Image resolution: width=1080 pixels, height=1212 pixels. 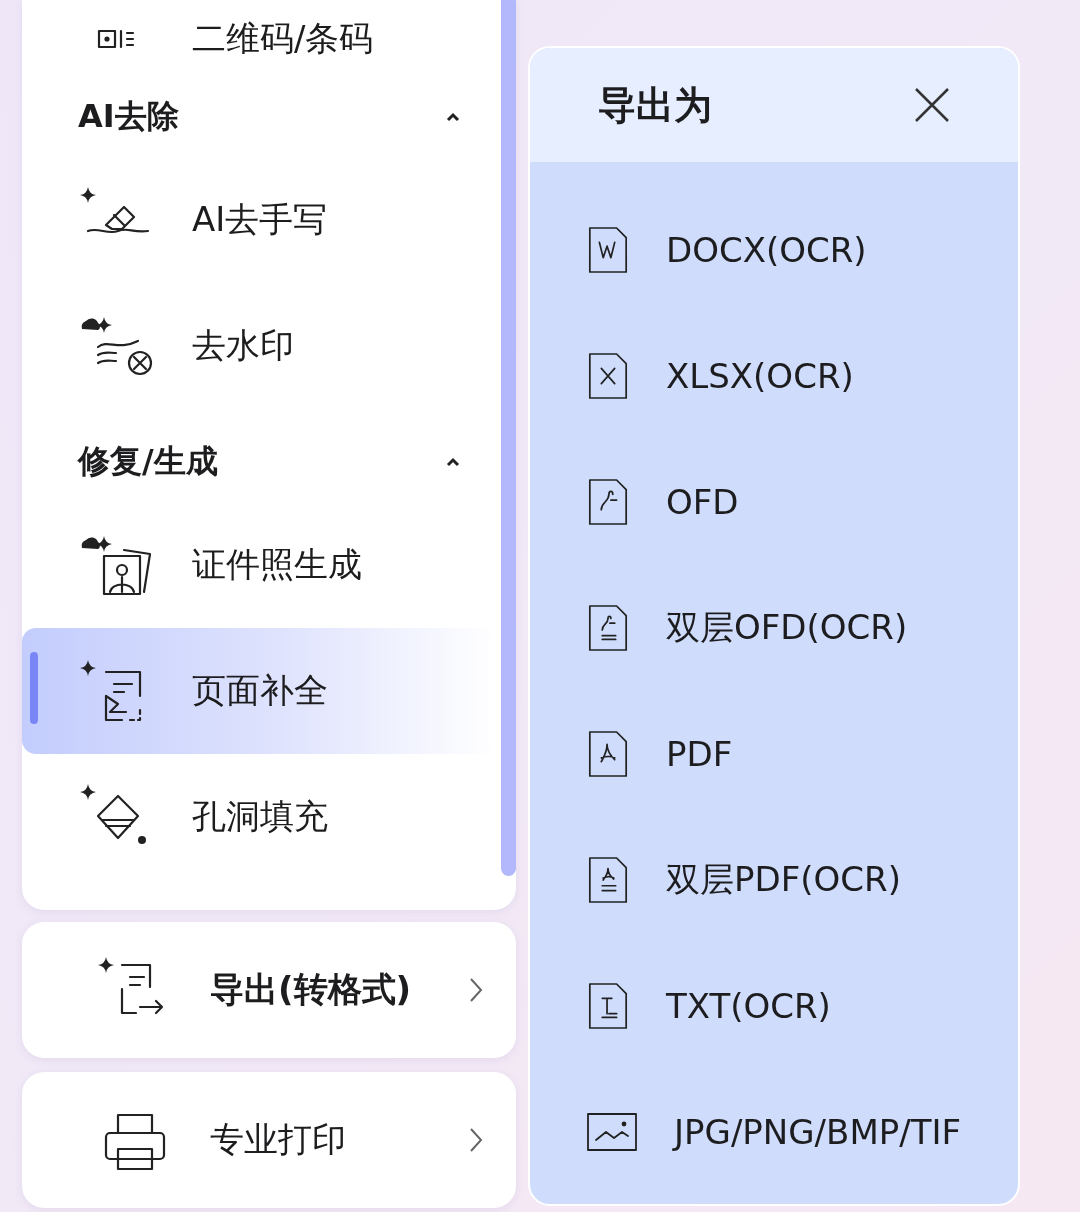 I want to click on format-option: PDF, so click(x=699, y=754).